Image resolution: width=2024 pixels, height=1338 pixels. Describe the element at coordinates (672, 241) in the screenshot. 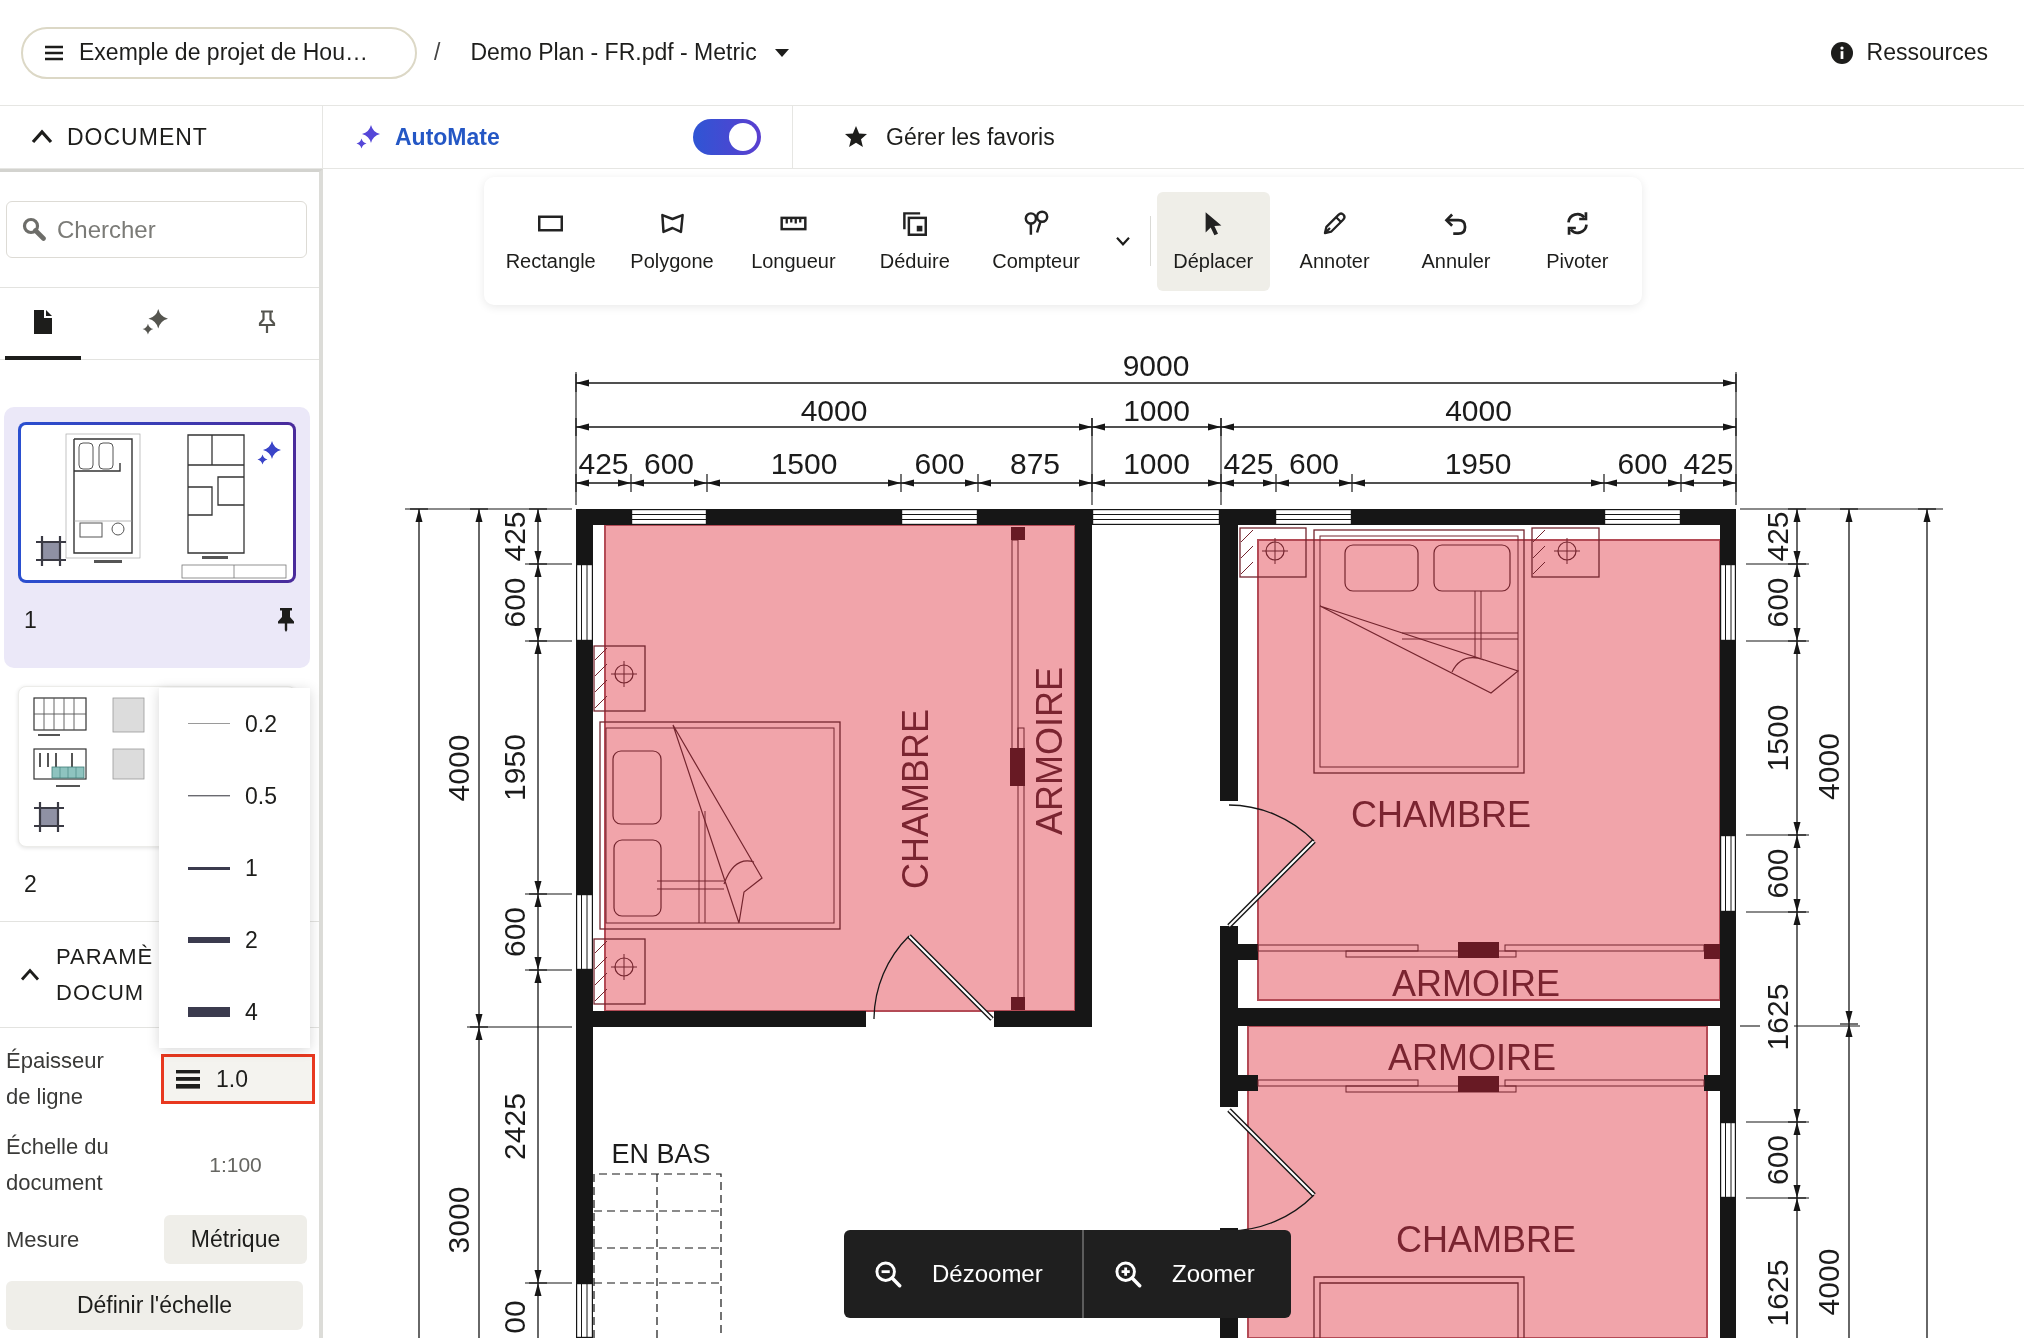

I see `tool-button: Polygone` at that location.